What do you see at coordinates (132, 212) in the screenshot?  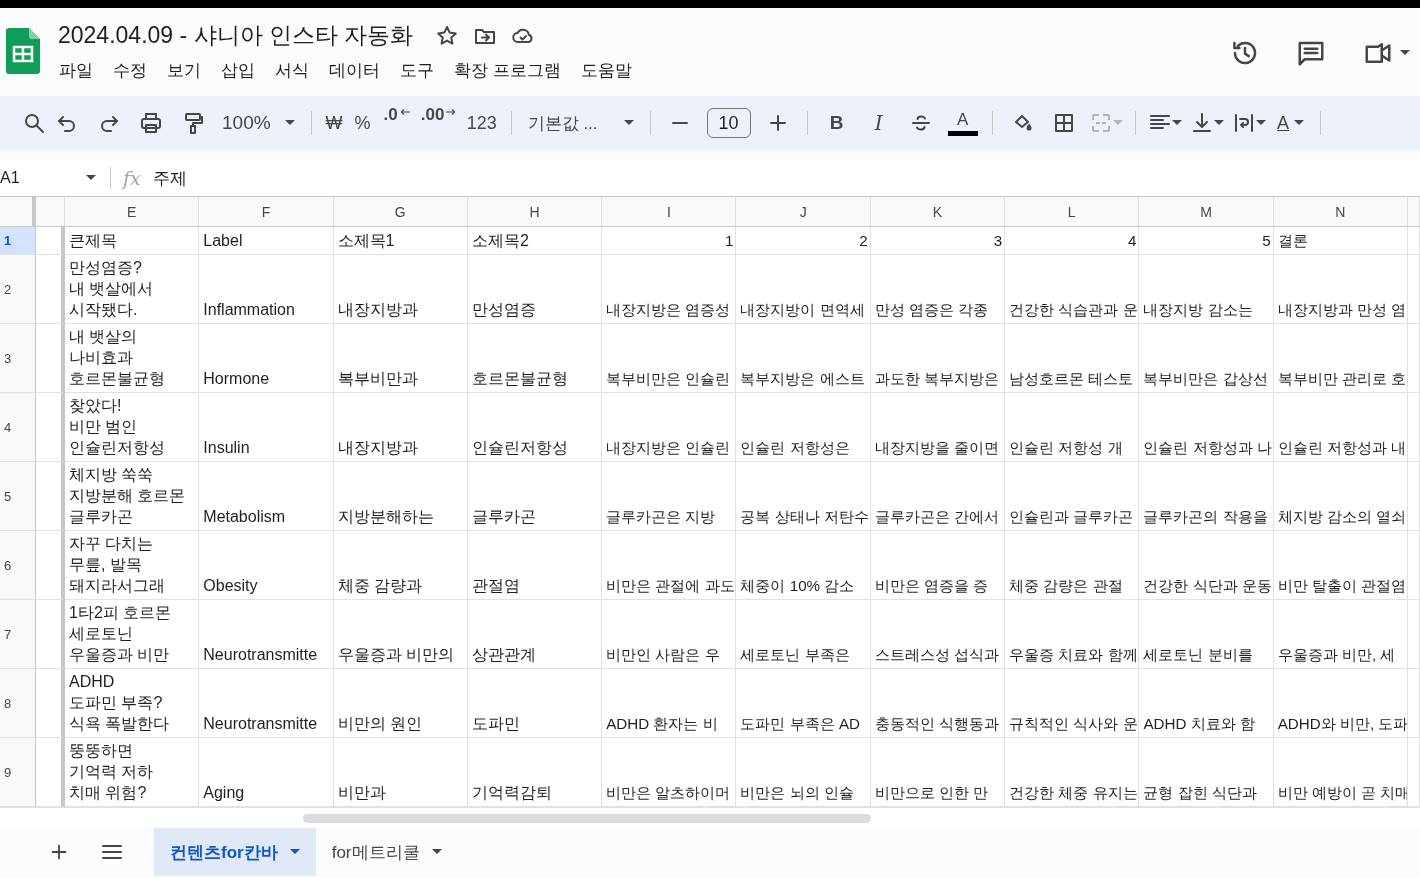 I see `column-header: E` at bounding box center [132, 212].